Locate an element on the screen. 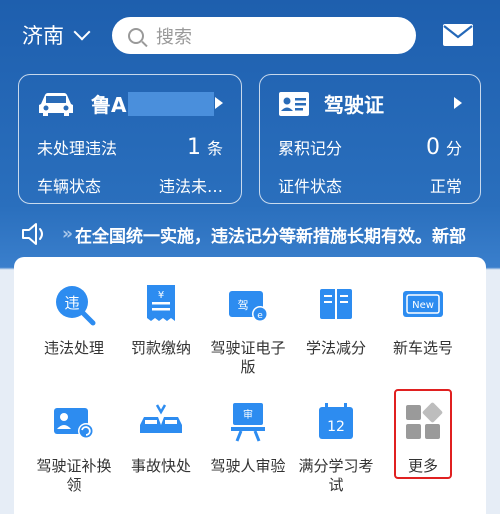 The height and width of the screenshot is (514, 500). plate-redaction is located at coordinates (171, 103).